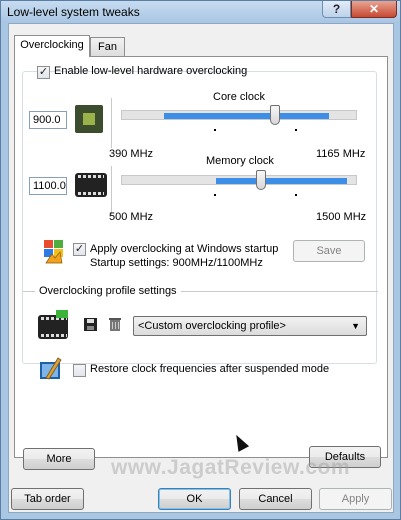  I want to click on memory-max-label: 1500 MHz, so click(341, 217).